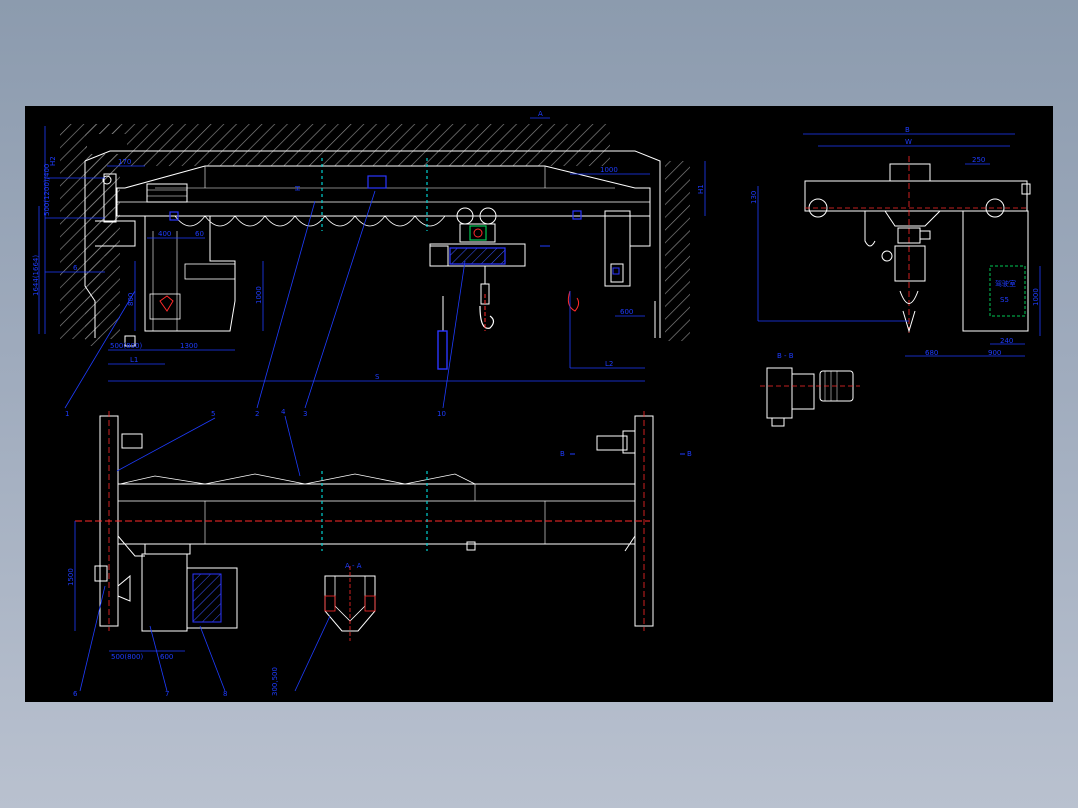  I want to click on callout-3: 3, so click(305, 414).